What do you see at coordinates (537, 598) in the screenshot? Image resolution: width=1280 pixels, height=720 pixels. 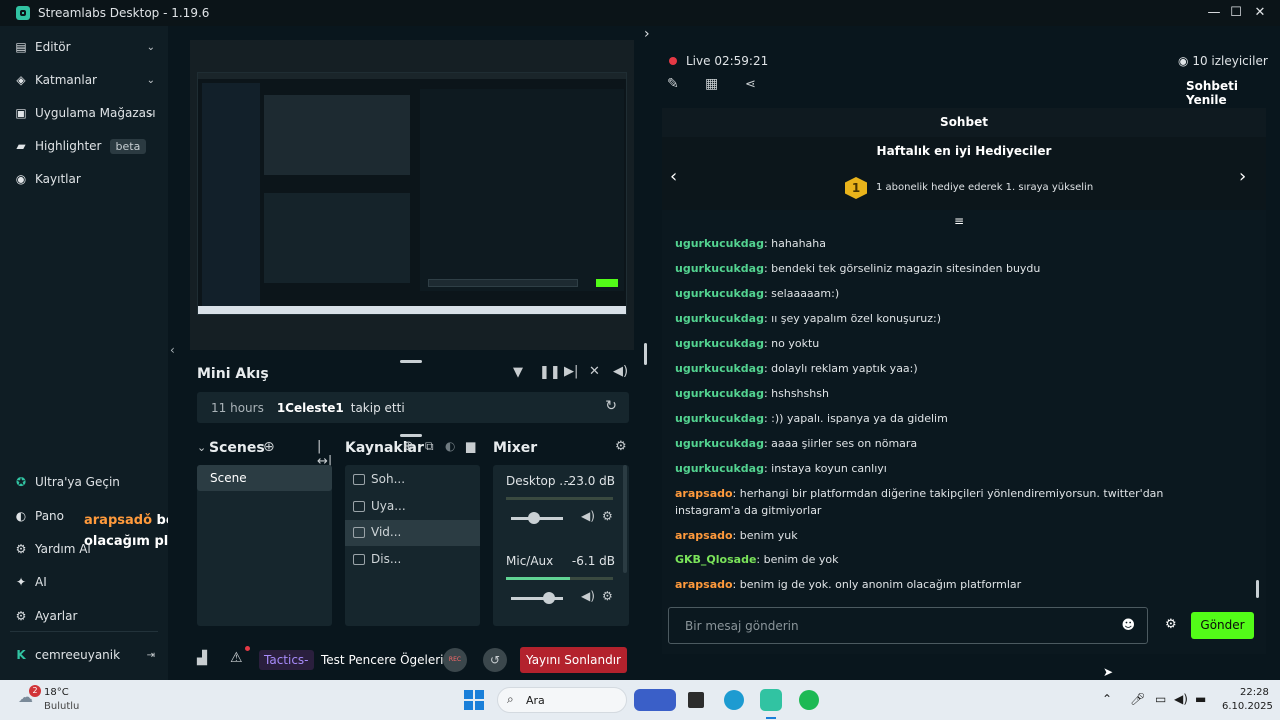 I see `volume-slider-track` at bounding box center [537, 598].